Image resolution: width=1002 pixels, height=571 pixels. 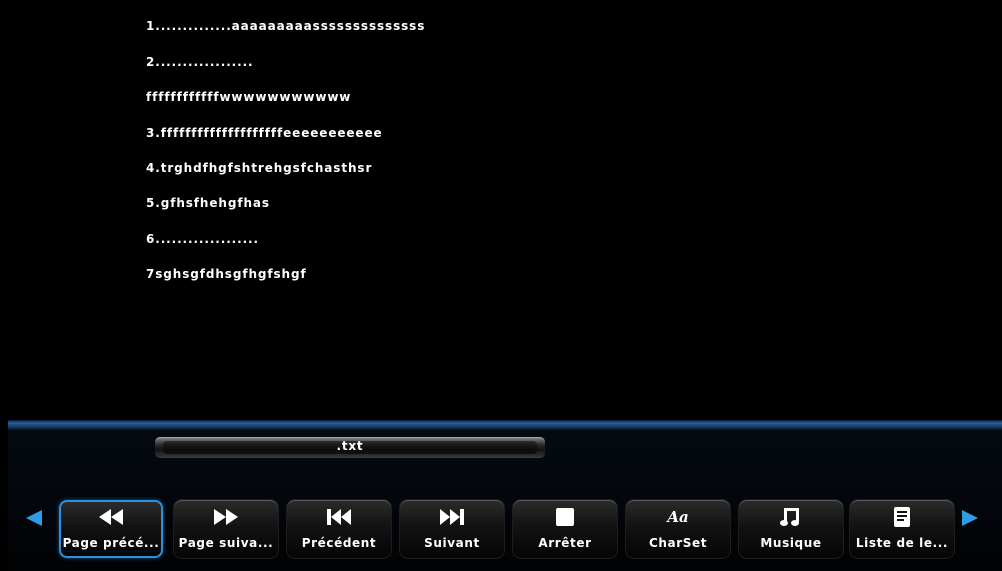 What do you see at coordinates (339, 543) in the screenshot?
I see `button-label: Précédent` at bounding box center [339, 543].